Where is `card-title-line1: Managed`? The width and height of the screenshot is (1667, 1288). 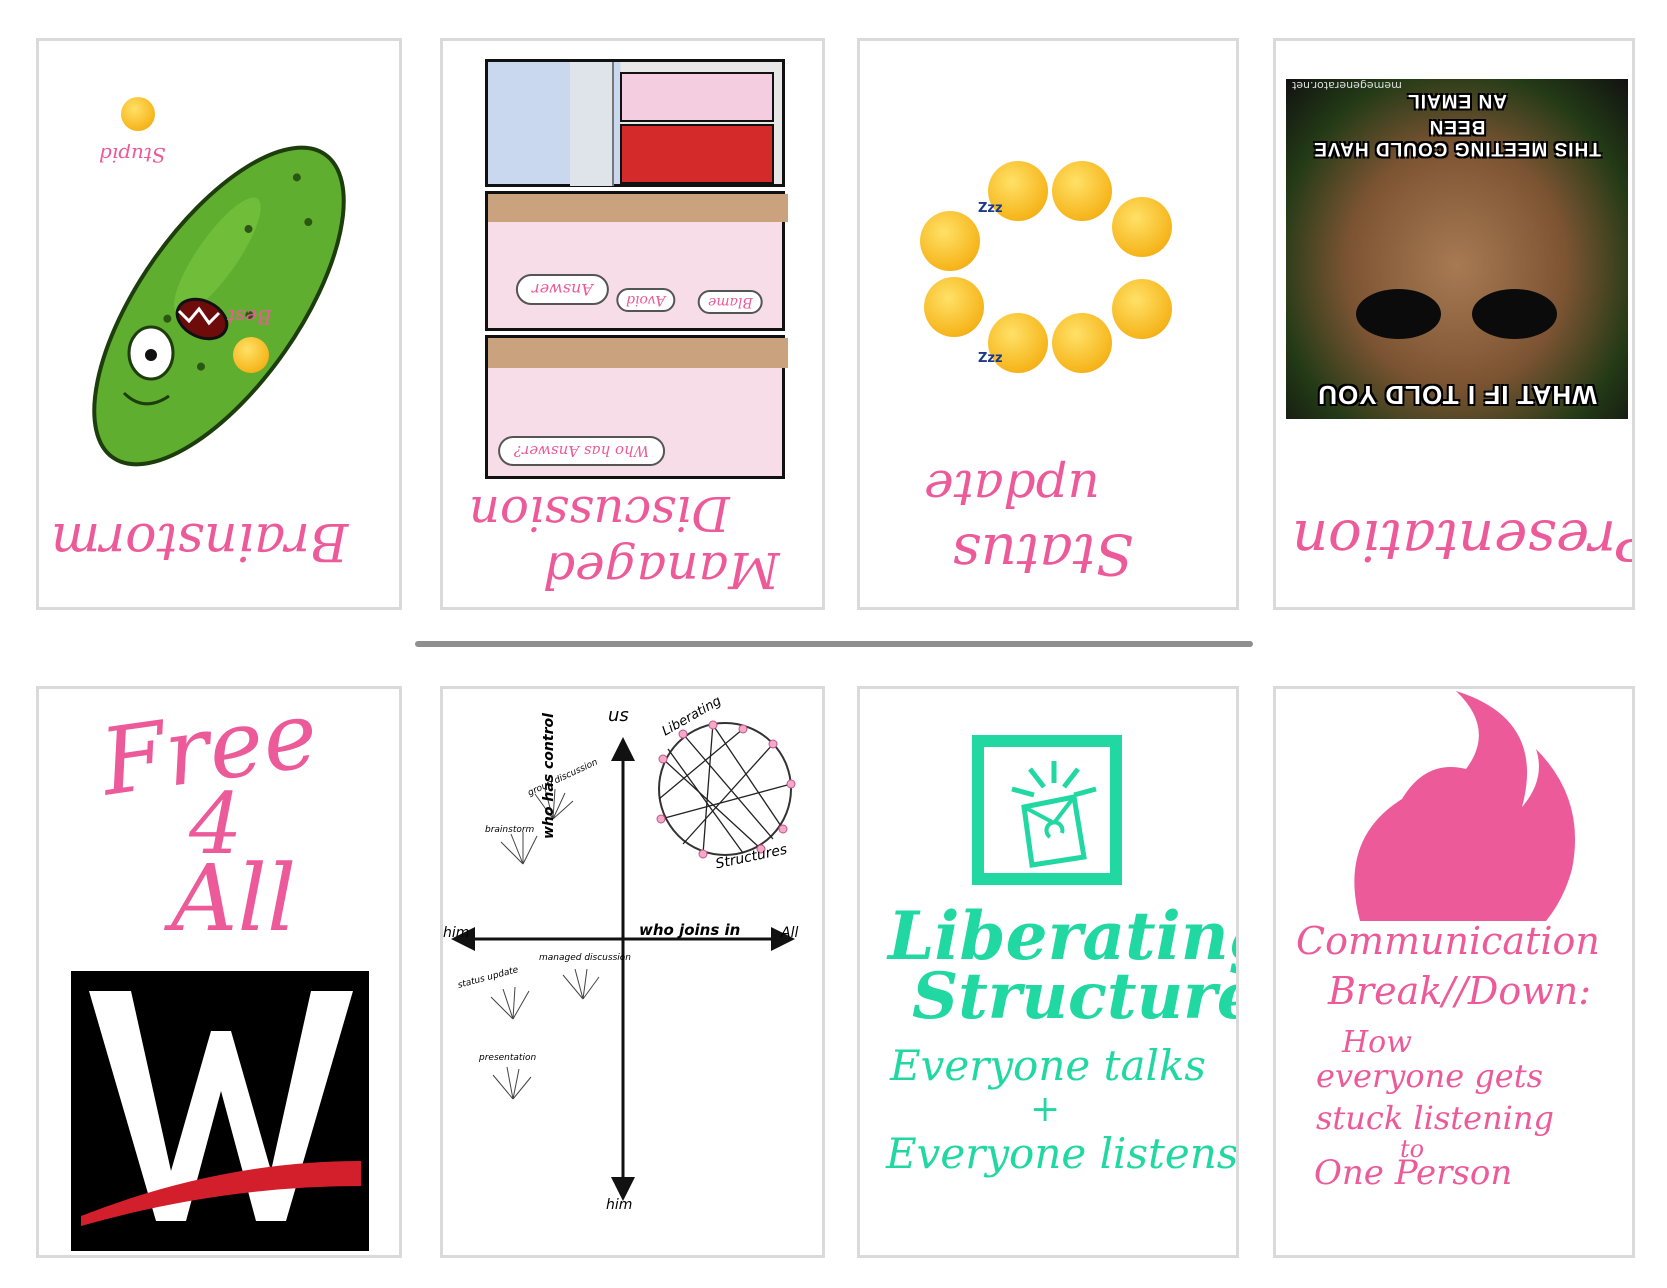 card-title-line1: Managed is located at coordinates (661, 570).